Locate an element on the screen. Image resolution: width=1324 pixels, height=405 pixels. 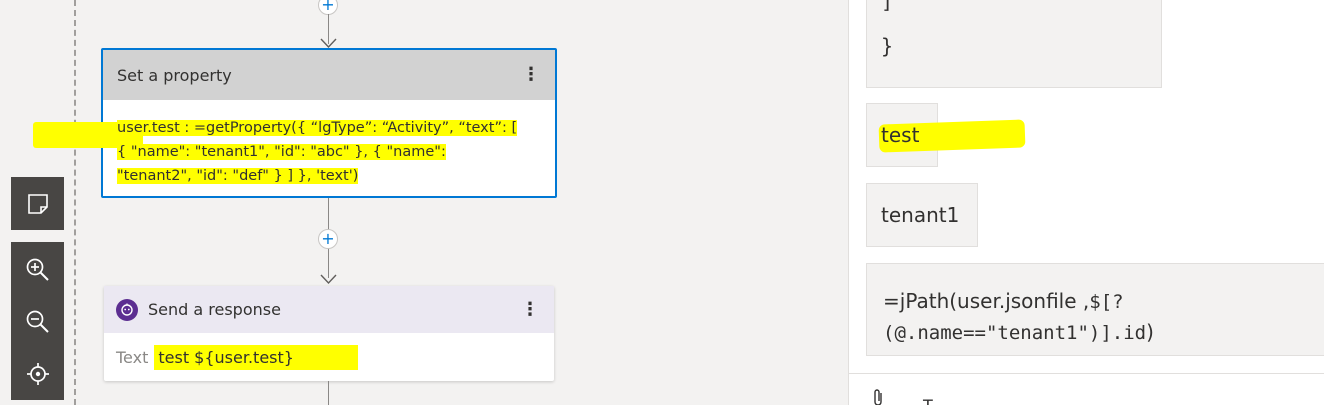
send-response-title: Send a response is located at coordinates (214, 309).